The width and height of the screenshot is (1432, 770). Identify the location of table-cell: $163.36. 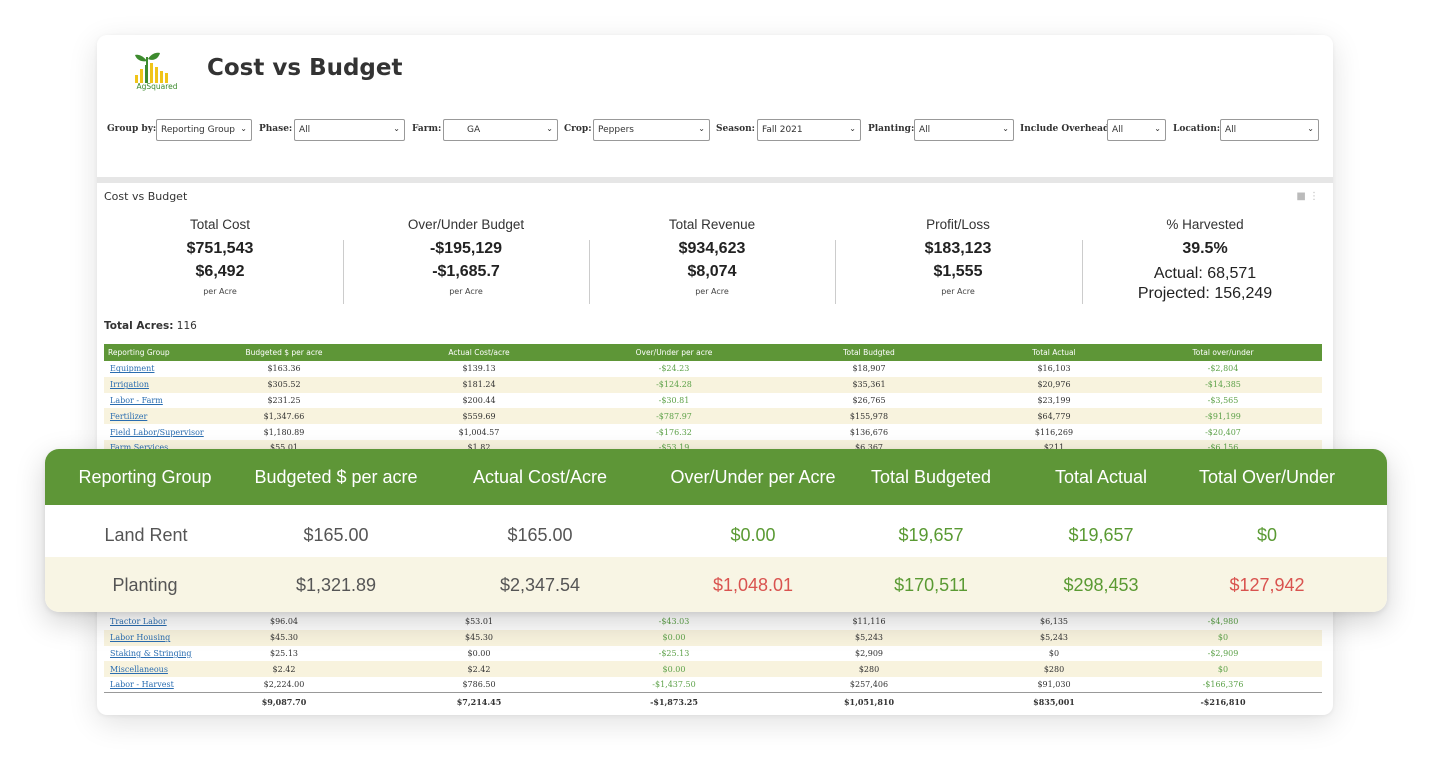
(284, 369).